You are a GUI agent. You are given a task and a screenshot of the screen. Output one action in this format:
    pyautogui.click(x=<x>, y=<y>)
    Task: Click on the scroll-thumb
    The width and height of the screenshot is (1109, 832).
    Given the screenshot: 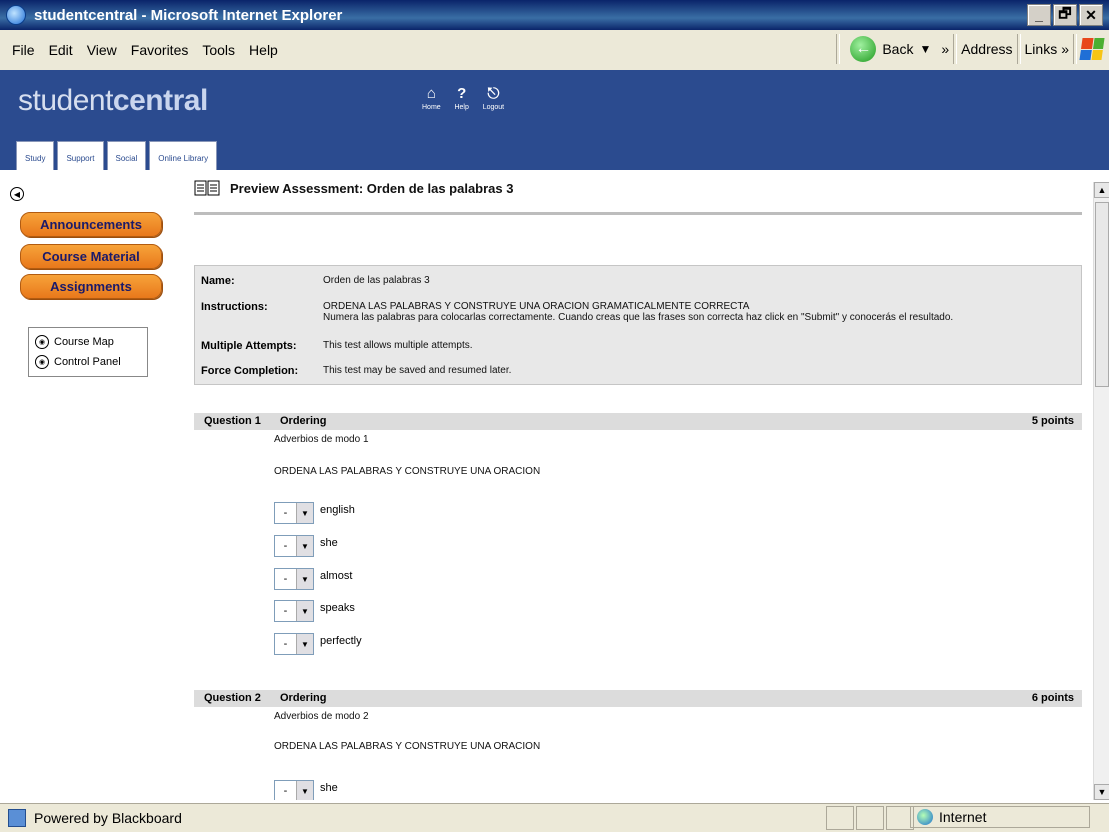 What is the action you would take?
    pyautogui.click(x=1102, y=294)
    